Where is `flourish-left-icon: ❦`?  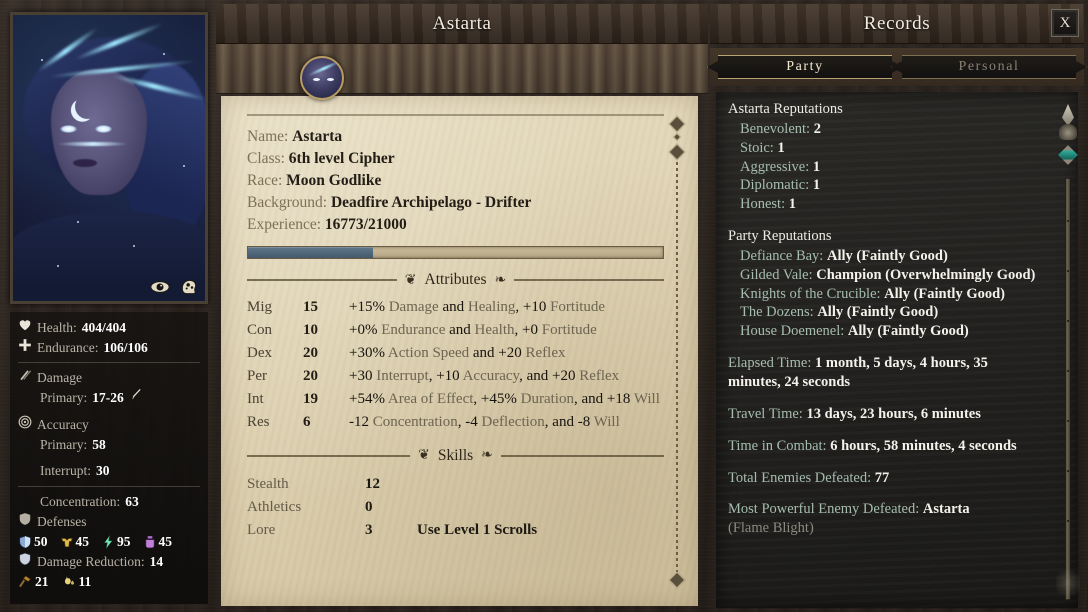
flourish-left-icon: ❦ is located at coordinates (410, 280).